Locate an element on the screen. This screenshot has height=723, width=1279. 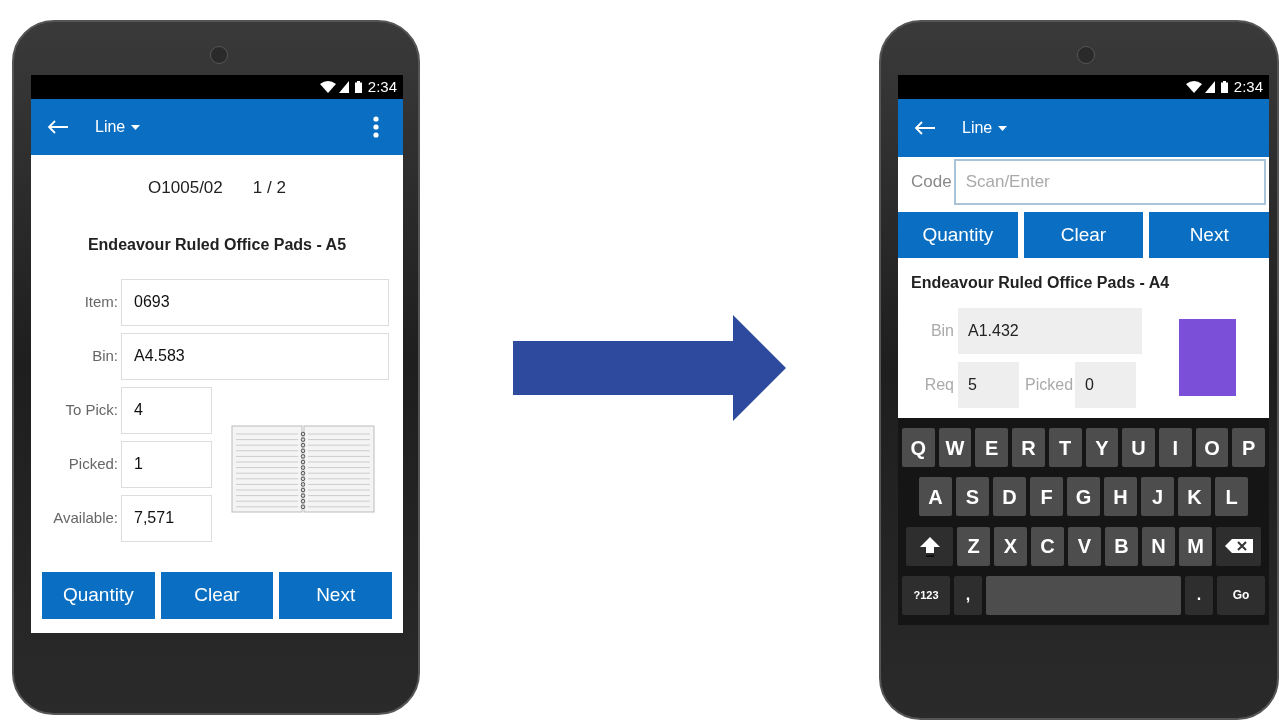
keyboard-key: B is located at coordinates (1121, 546).